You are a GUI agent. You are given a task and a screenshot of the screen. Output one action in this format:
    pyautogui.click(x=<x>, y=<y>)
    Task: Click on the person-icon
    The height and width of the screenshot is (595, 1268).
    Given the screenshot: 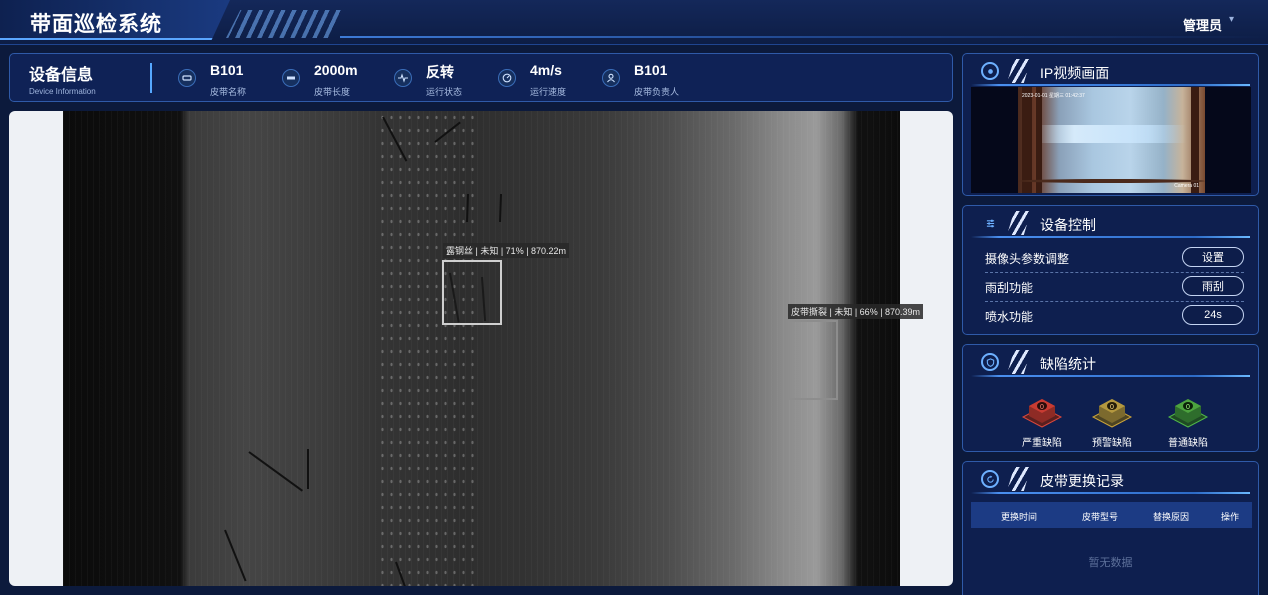 What is the action you would take?
    pyautogui.click(x=611, y=78)
    